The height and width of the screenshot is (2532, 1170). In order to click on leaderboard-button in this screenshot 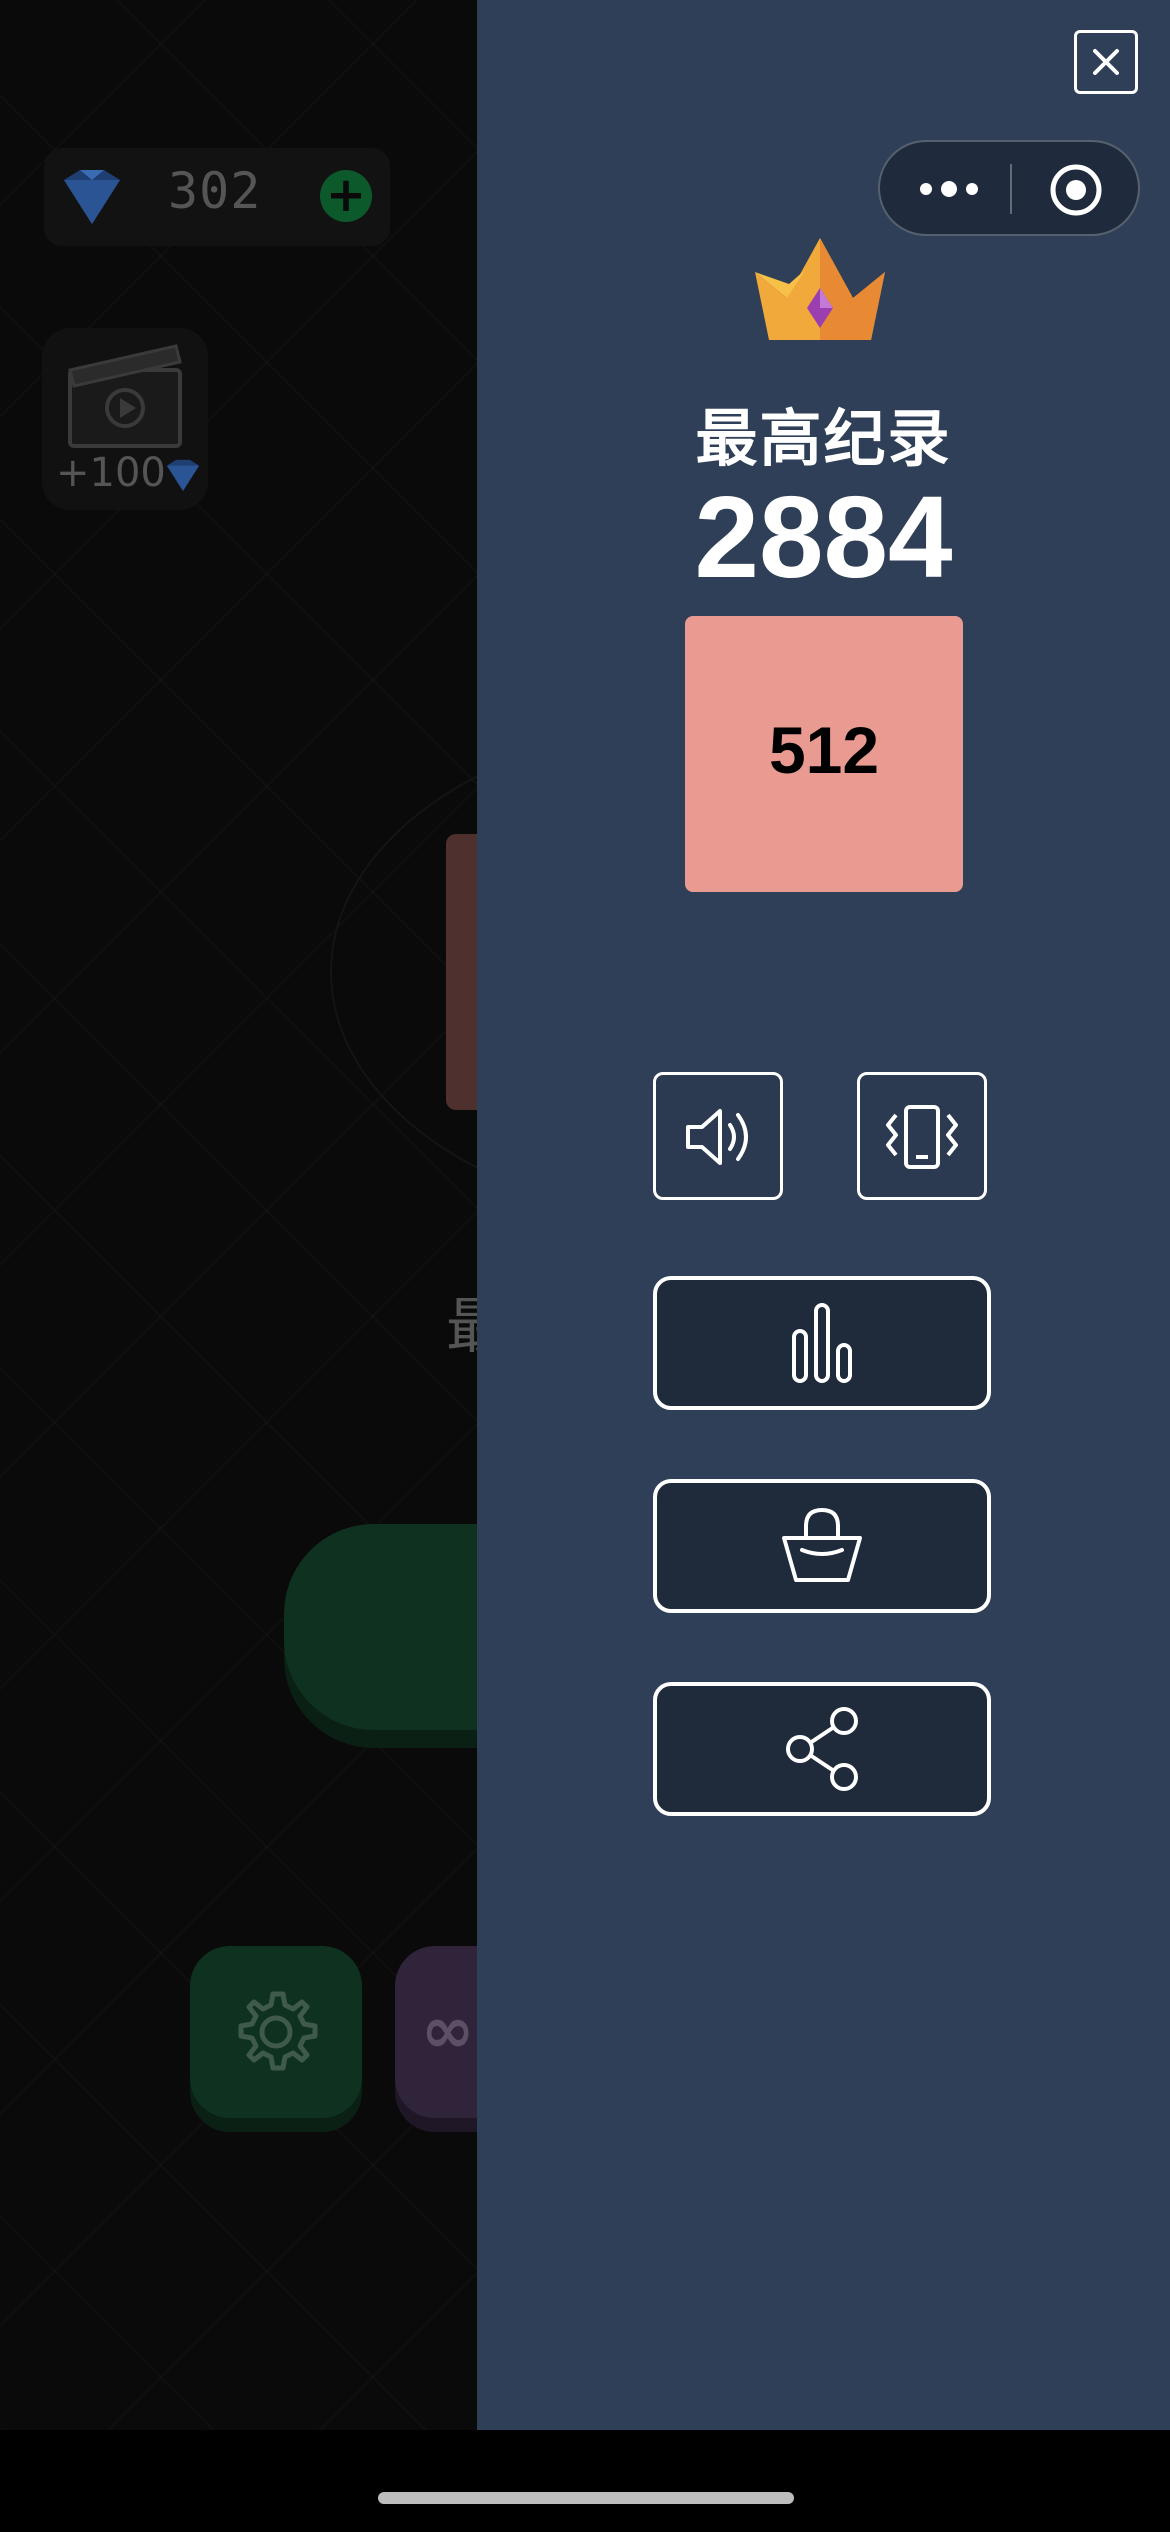, I will do `click(822, 1343)`.